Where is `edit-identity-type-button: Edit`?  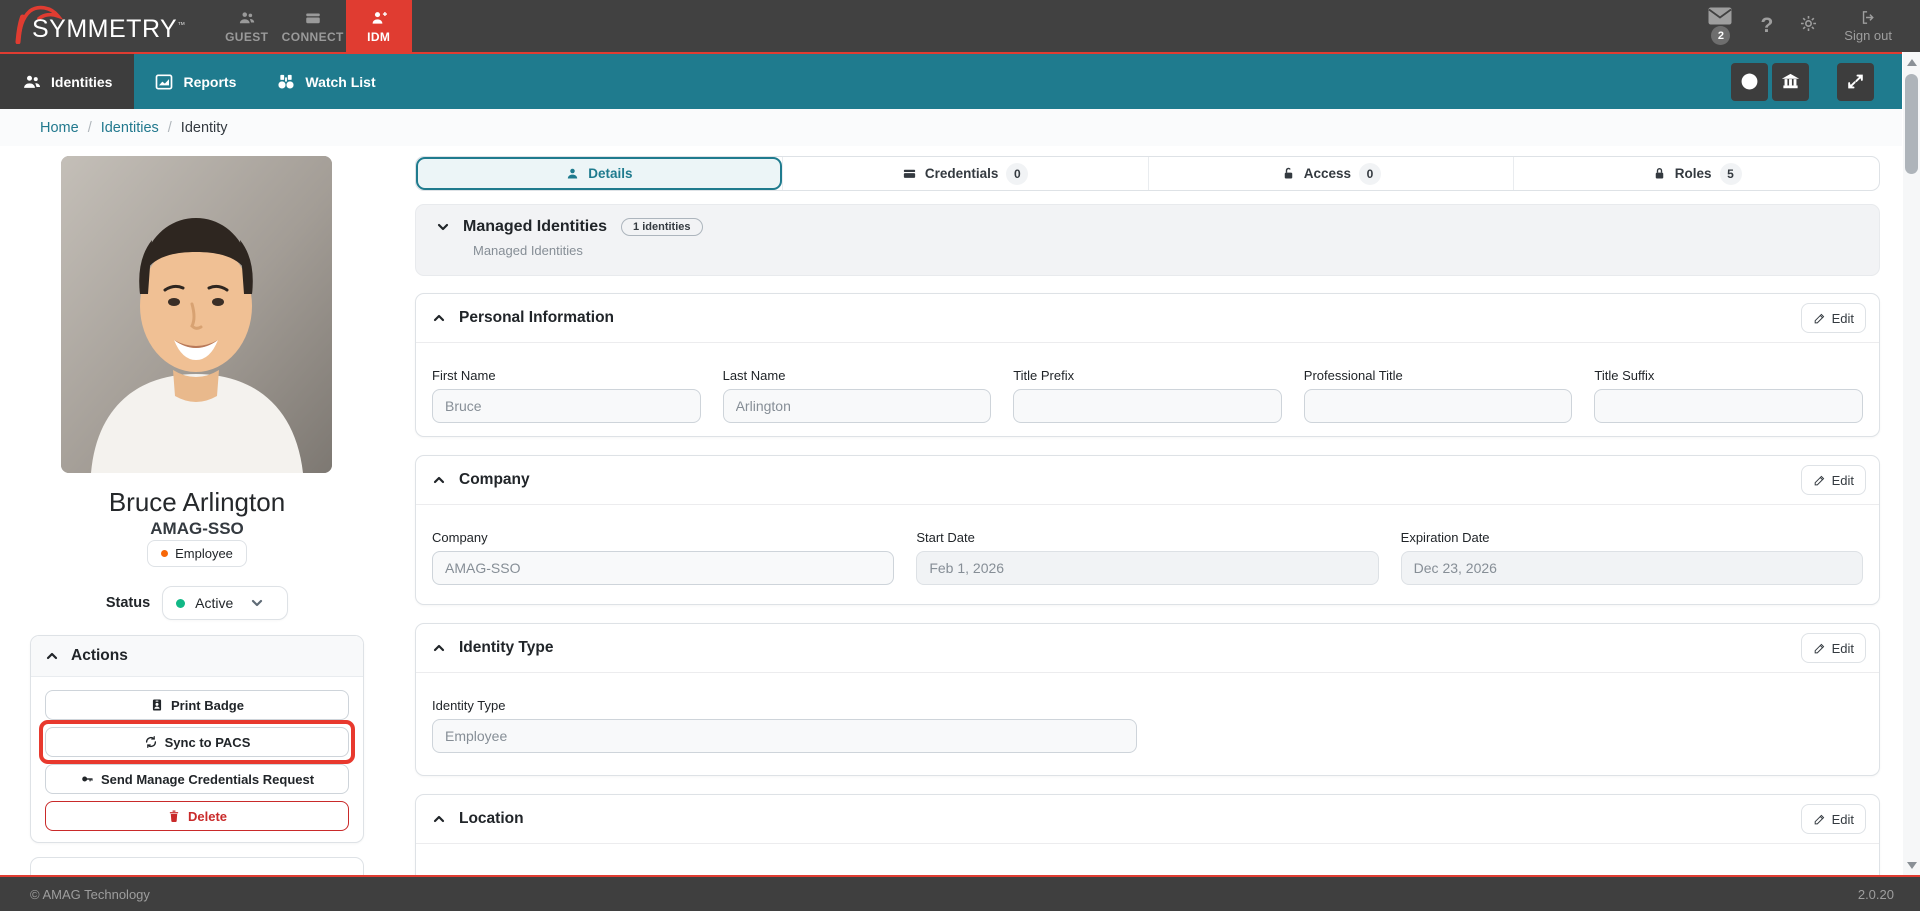
edit-identity-type-button: Edit is located at coordinates (1833, 648).